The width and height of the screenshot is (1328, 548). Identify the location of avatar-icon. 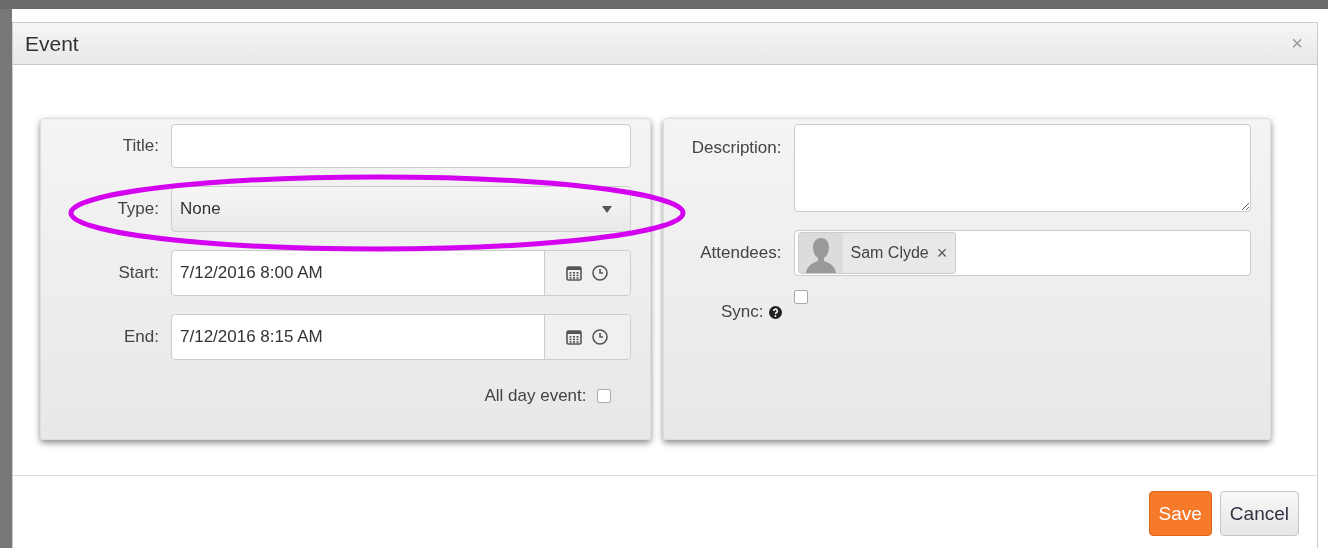
(820, 253).